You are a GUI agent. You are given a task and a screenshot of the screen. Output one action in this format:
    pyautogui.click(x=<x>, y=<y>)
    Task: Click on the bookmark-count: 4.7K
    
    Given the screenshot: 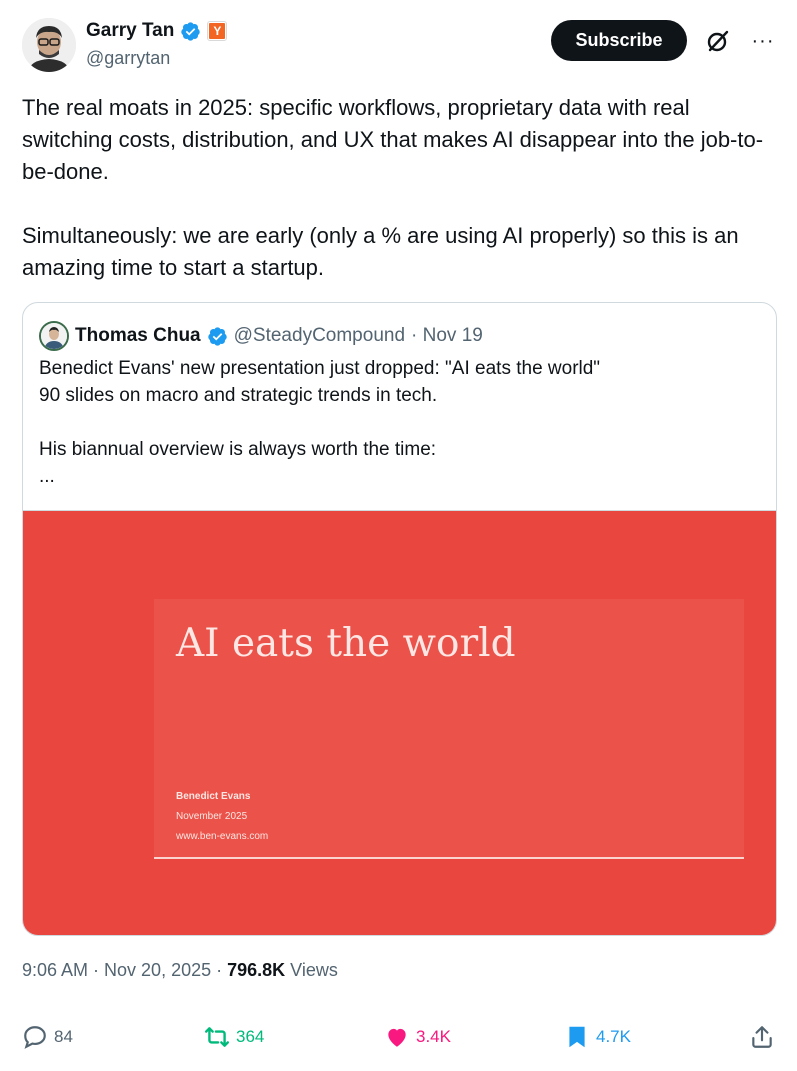 What is the action you would take?
    pyautogui.click(x=613, y=1036)
    